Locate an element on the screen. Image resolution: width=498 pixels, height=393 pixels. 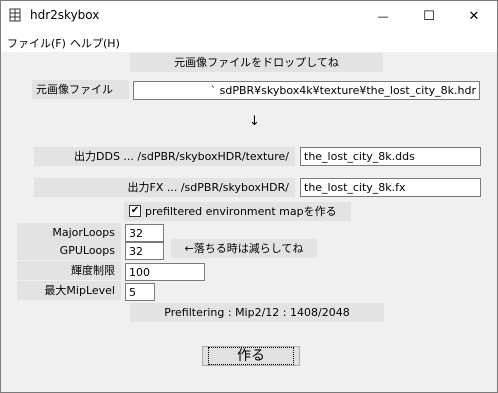
minimize-button: — is located at coordinates (383, 16).